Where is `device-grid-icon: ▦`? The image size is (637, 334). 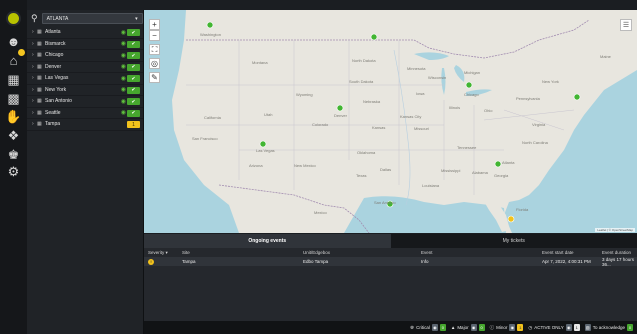 device-grid-icon: ▦ is located at coordinates (13, 79).